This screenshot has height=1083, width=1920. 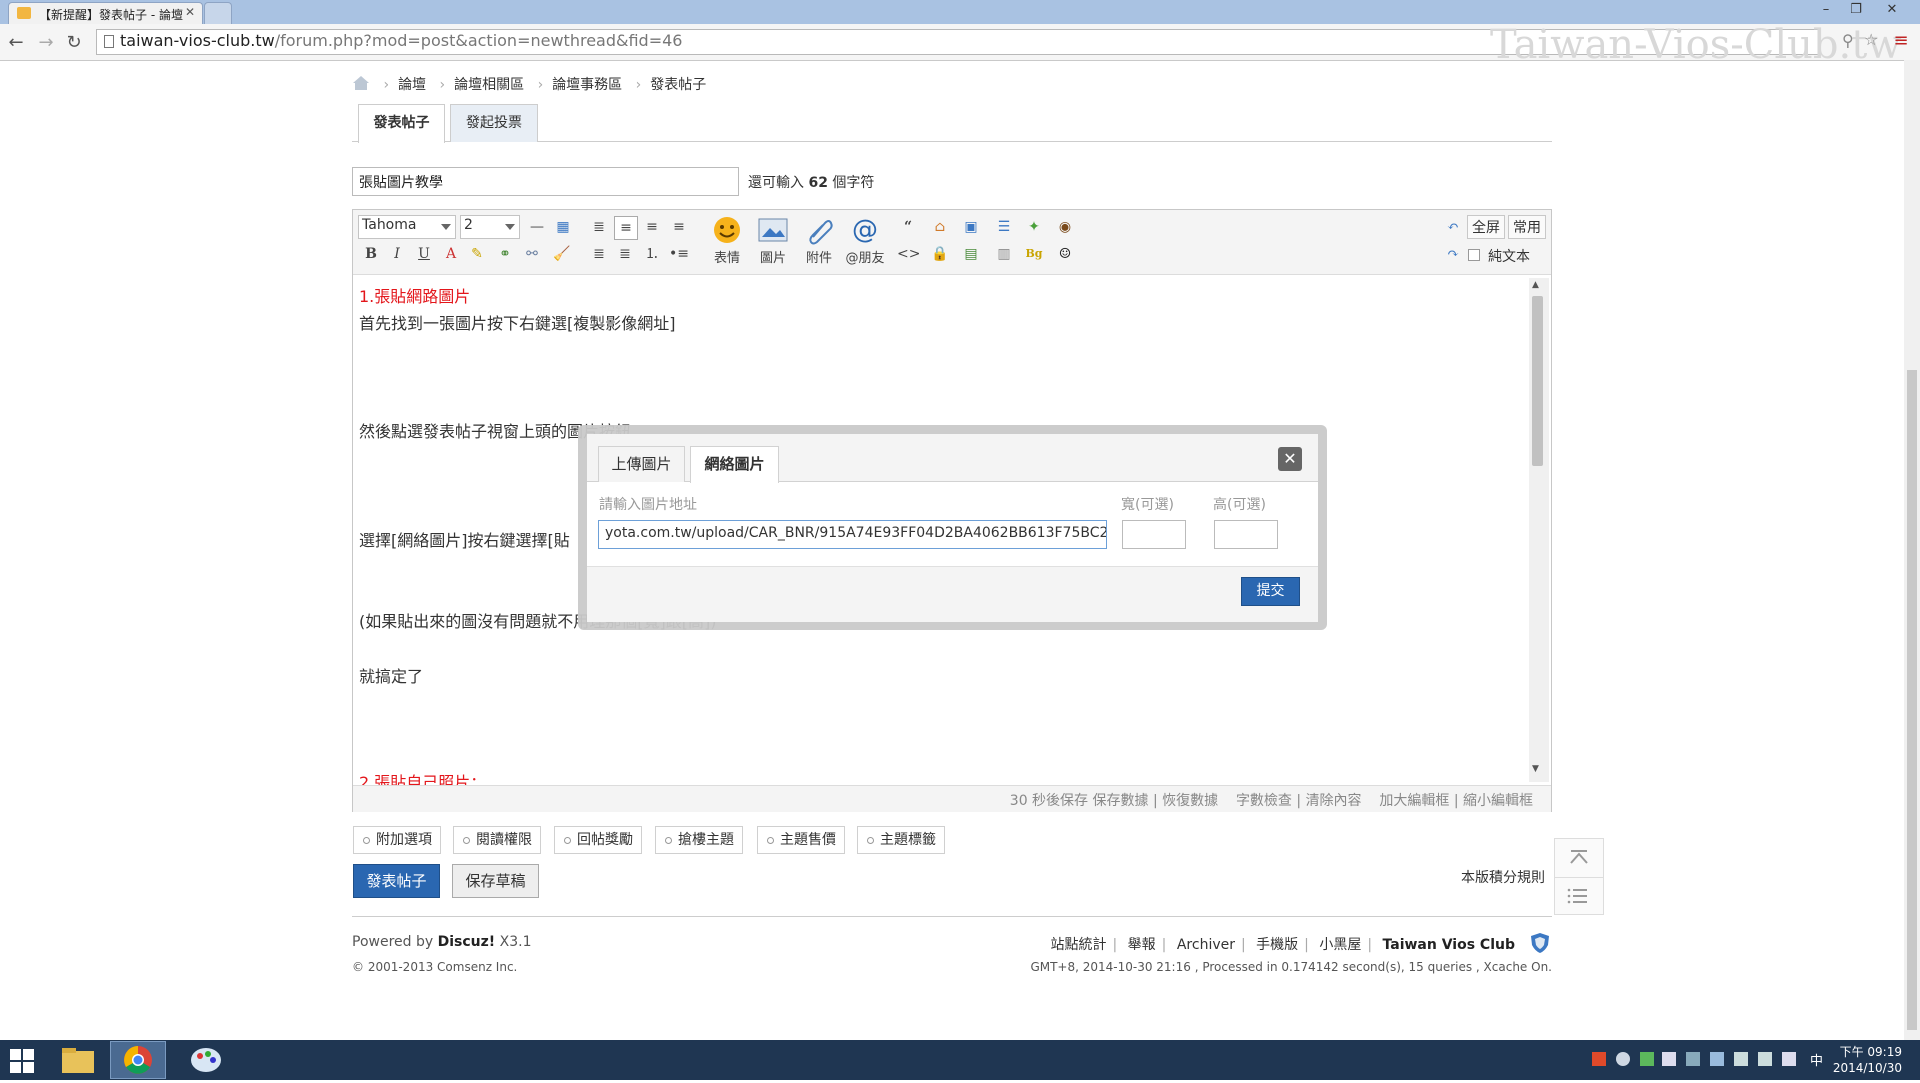 I want to click on qq-icon: ☺, so click(x=1065, y=254).